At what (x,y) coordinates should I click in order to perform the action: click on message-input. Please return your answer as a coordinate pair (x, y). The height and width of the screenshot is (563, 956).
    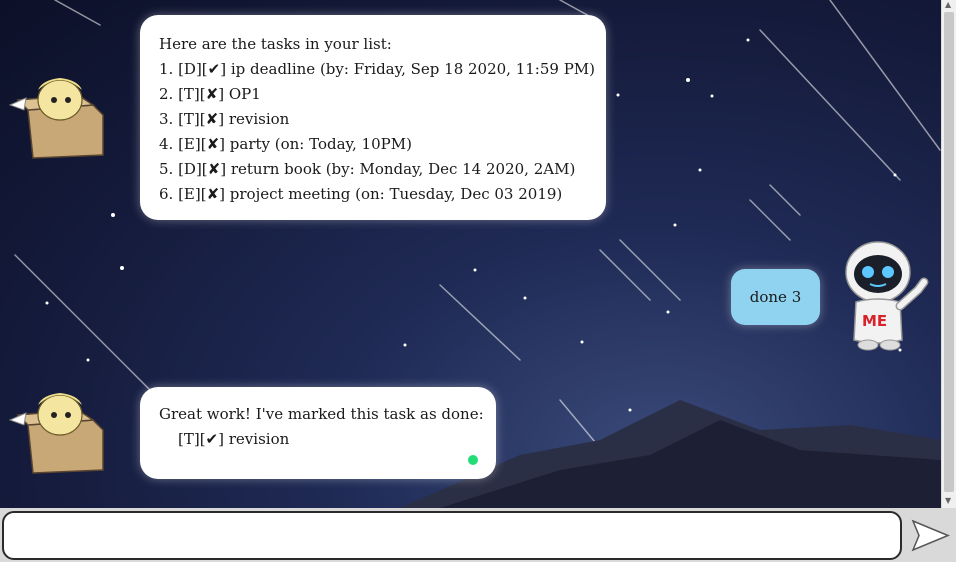
    Looking at the image, I should click on (452, 535).